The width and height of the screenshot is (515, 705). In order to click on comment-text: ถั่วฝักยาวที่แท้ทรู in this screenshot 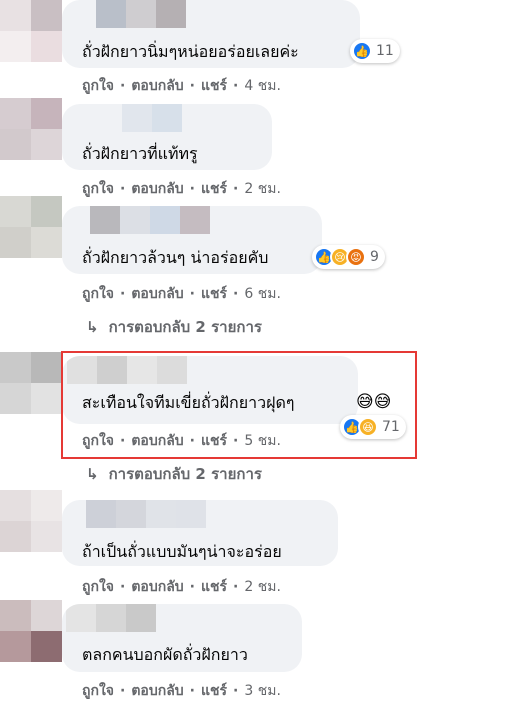, I will do `click(140, 153)`.